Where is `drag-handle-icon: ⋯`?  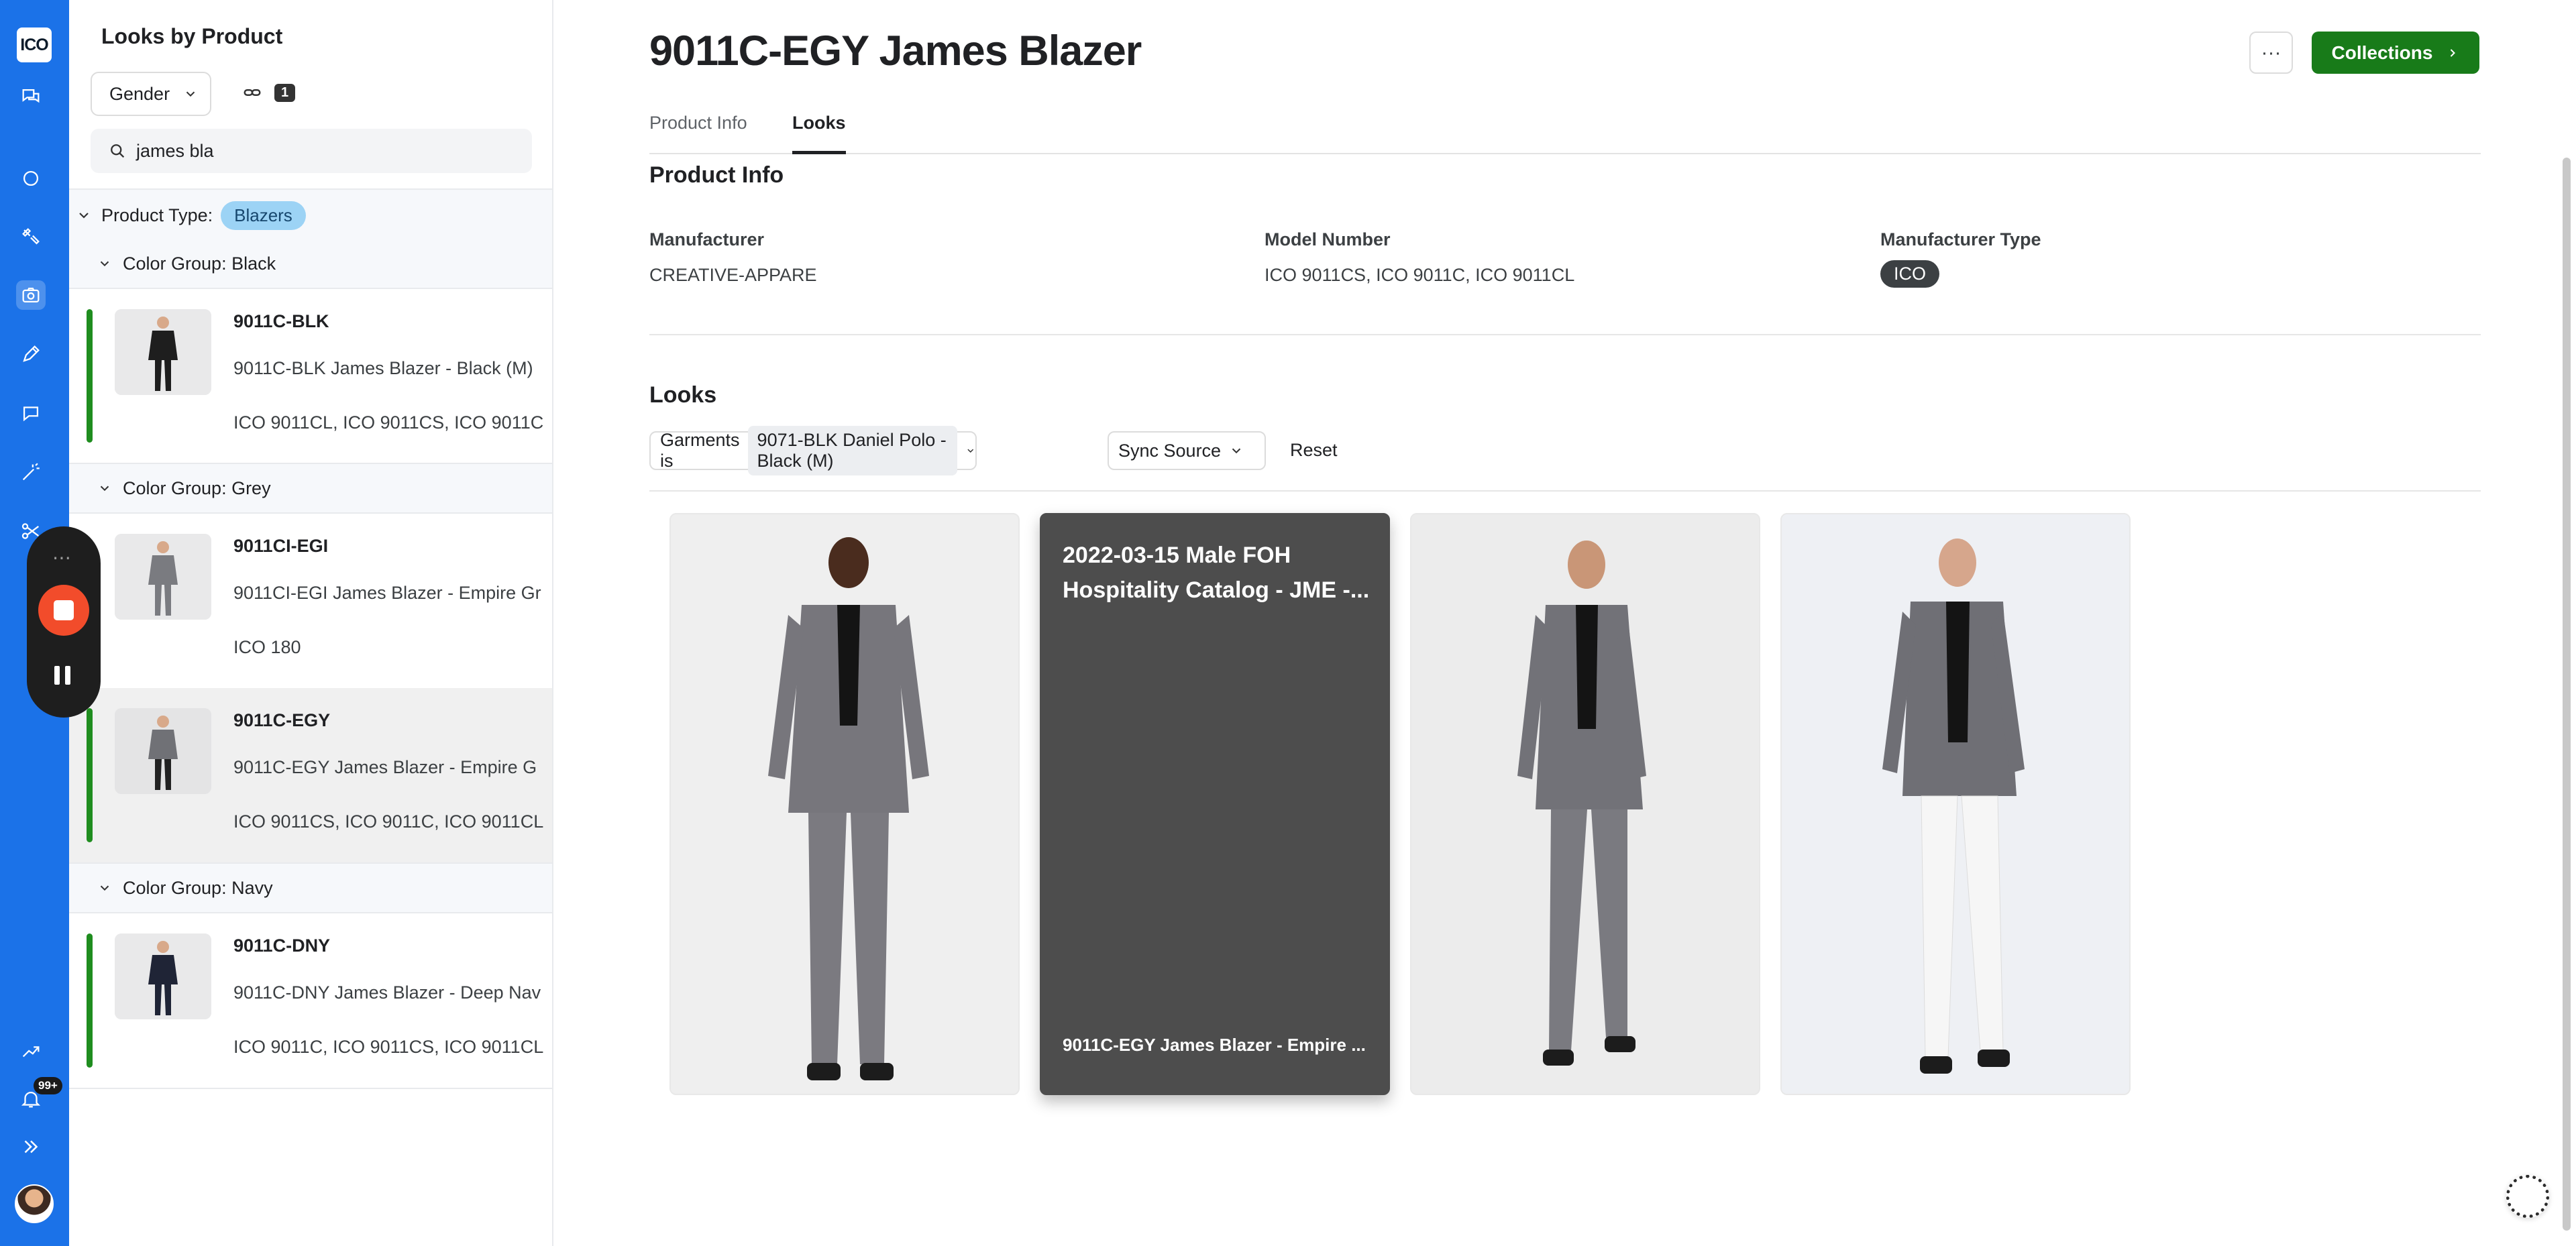
drag-handle-icon: ⋯ is located at coordinates (62, 558).